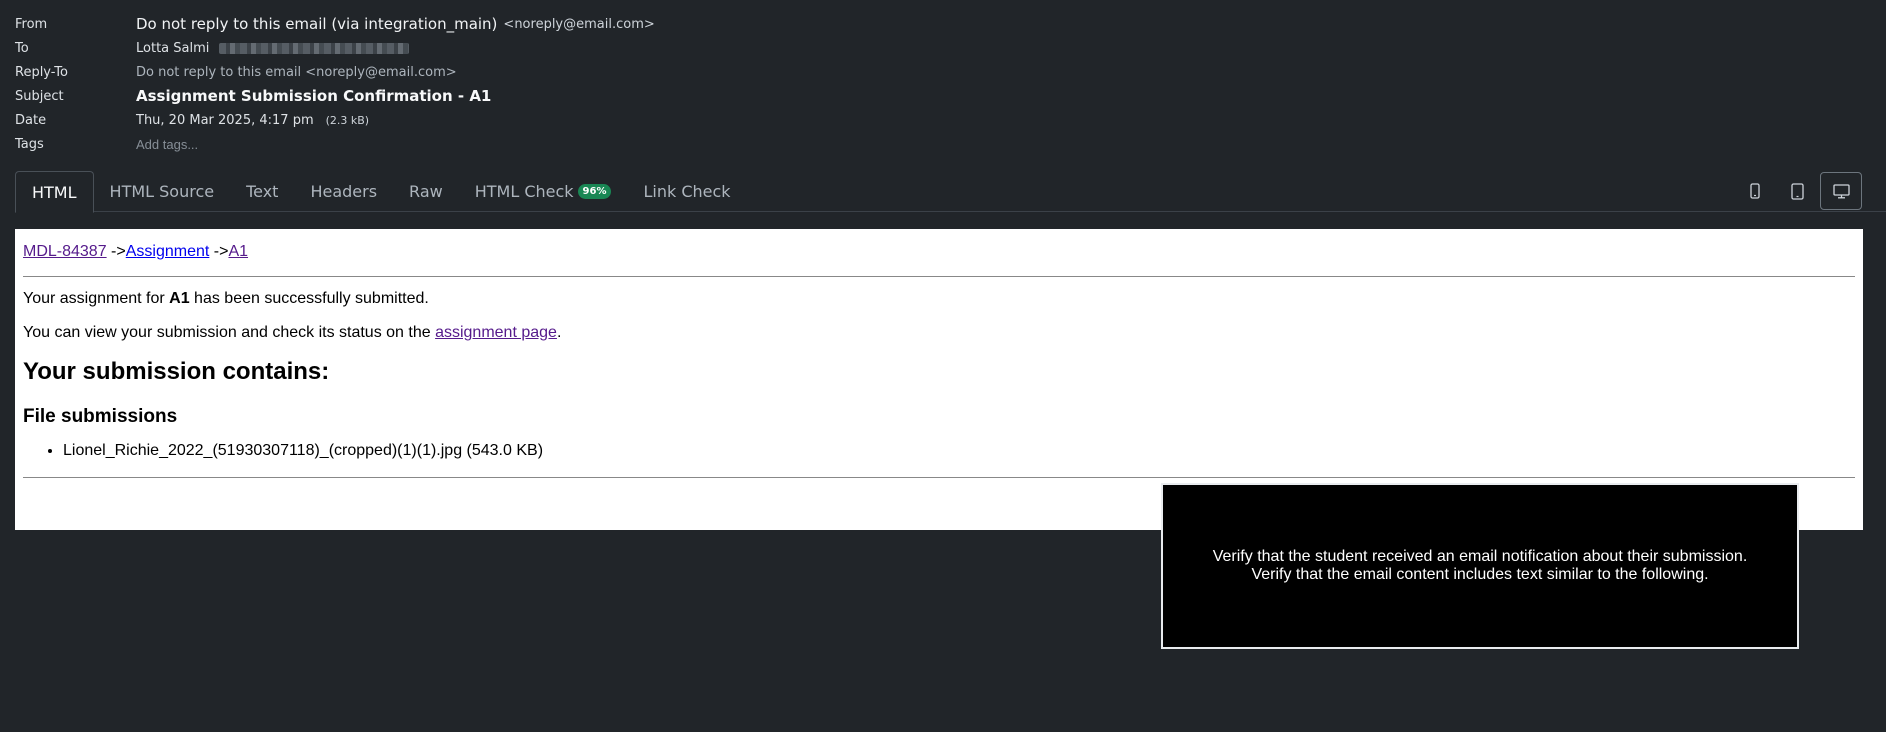 This screenshot has width=1886, height=732. Describe the element at coordinates (31, 24) in the screenshot. I see `from-label: From` at that location.